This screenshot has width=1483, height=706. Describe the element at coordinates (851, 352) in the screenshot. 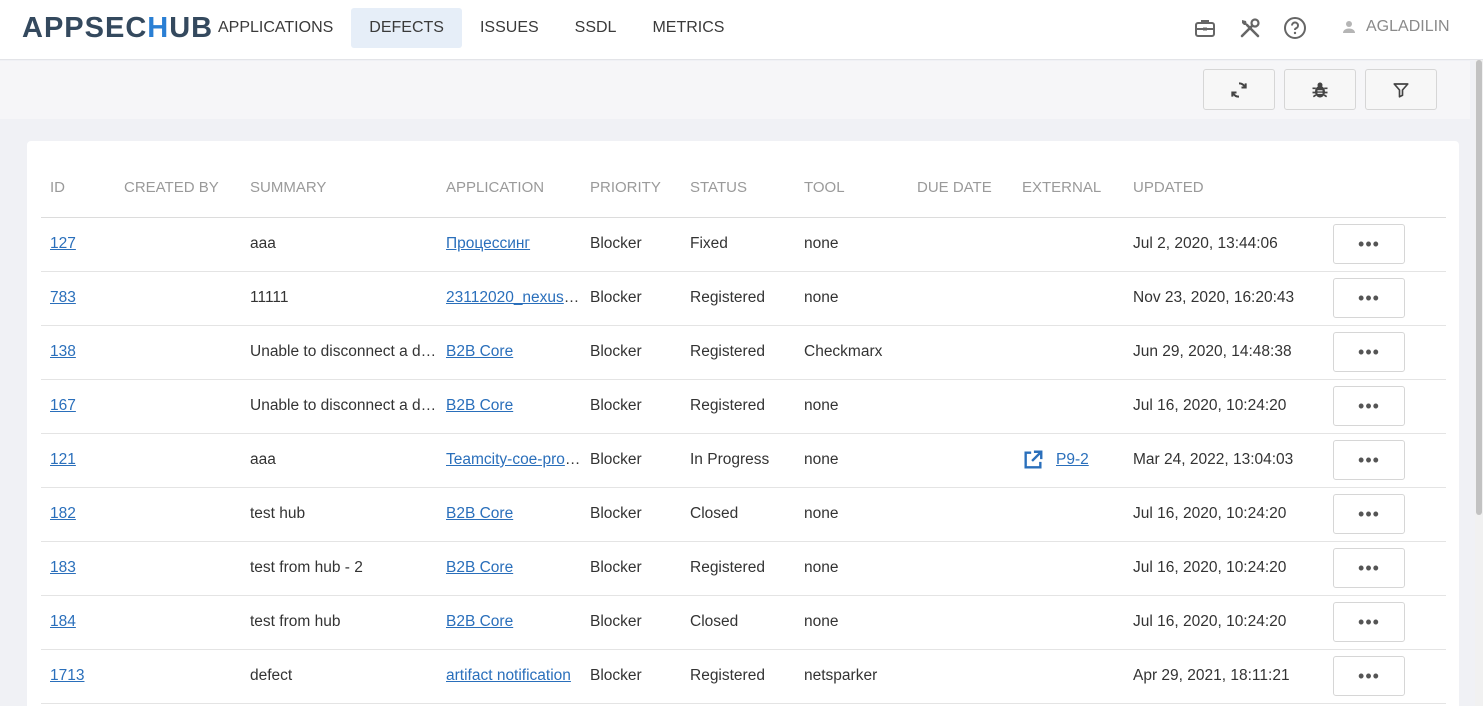

I see `tool: Checkmarx` at that location.